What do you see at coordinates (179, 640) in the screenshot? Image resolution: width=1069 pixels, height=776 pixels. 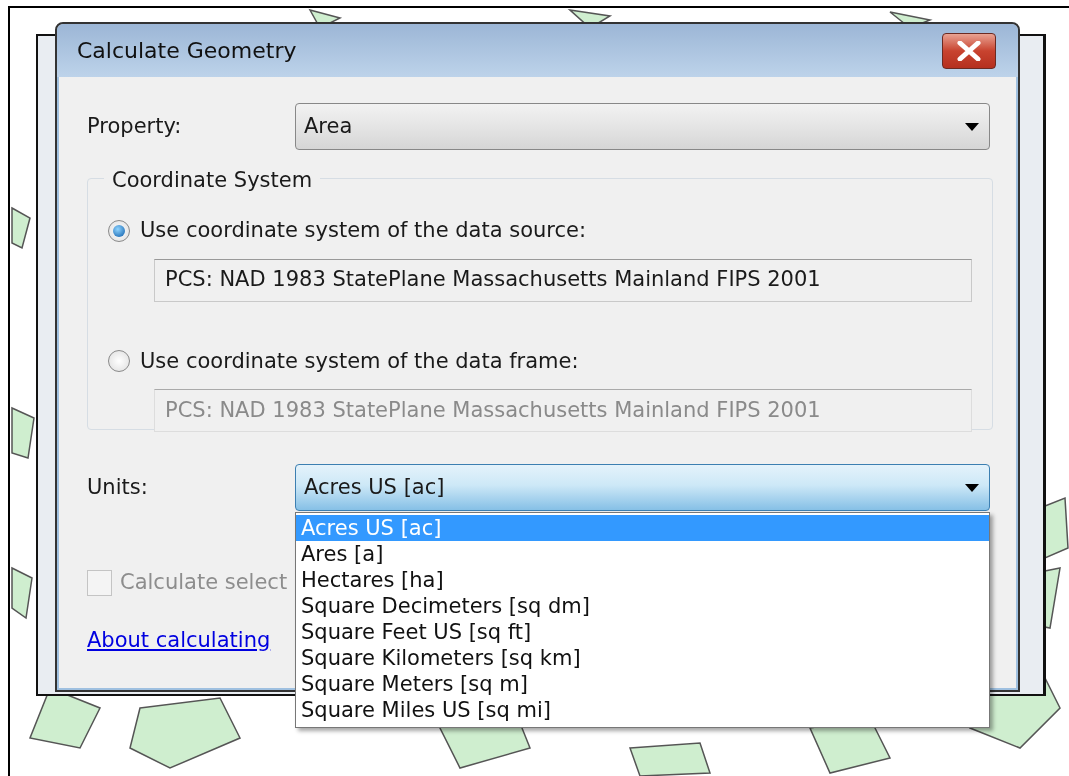 I see `help-link: About calculating` at bounding box center [179, 640].